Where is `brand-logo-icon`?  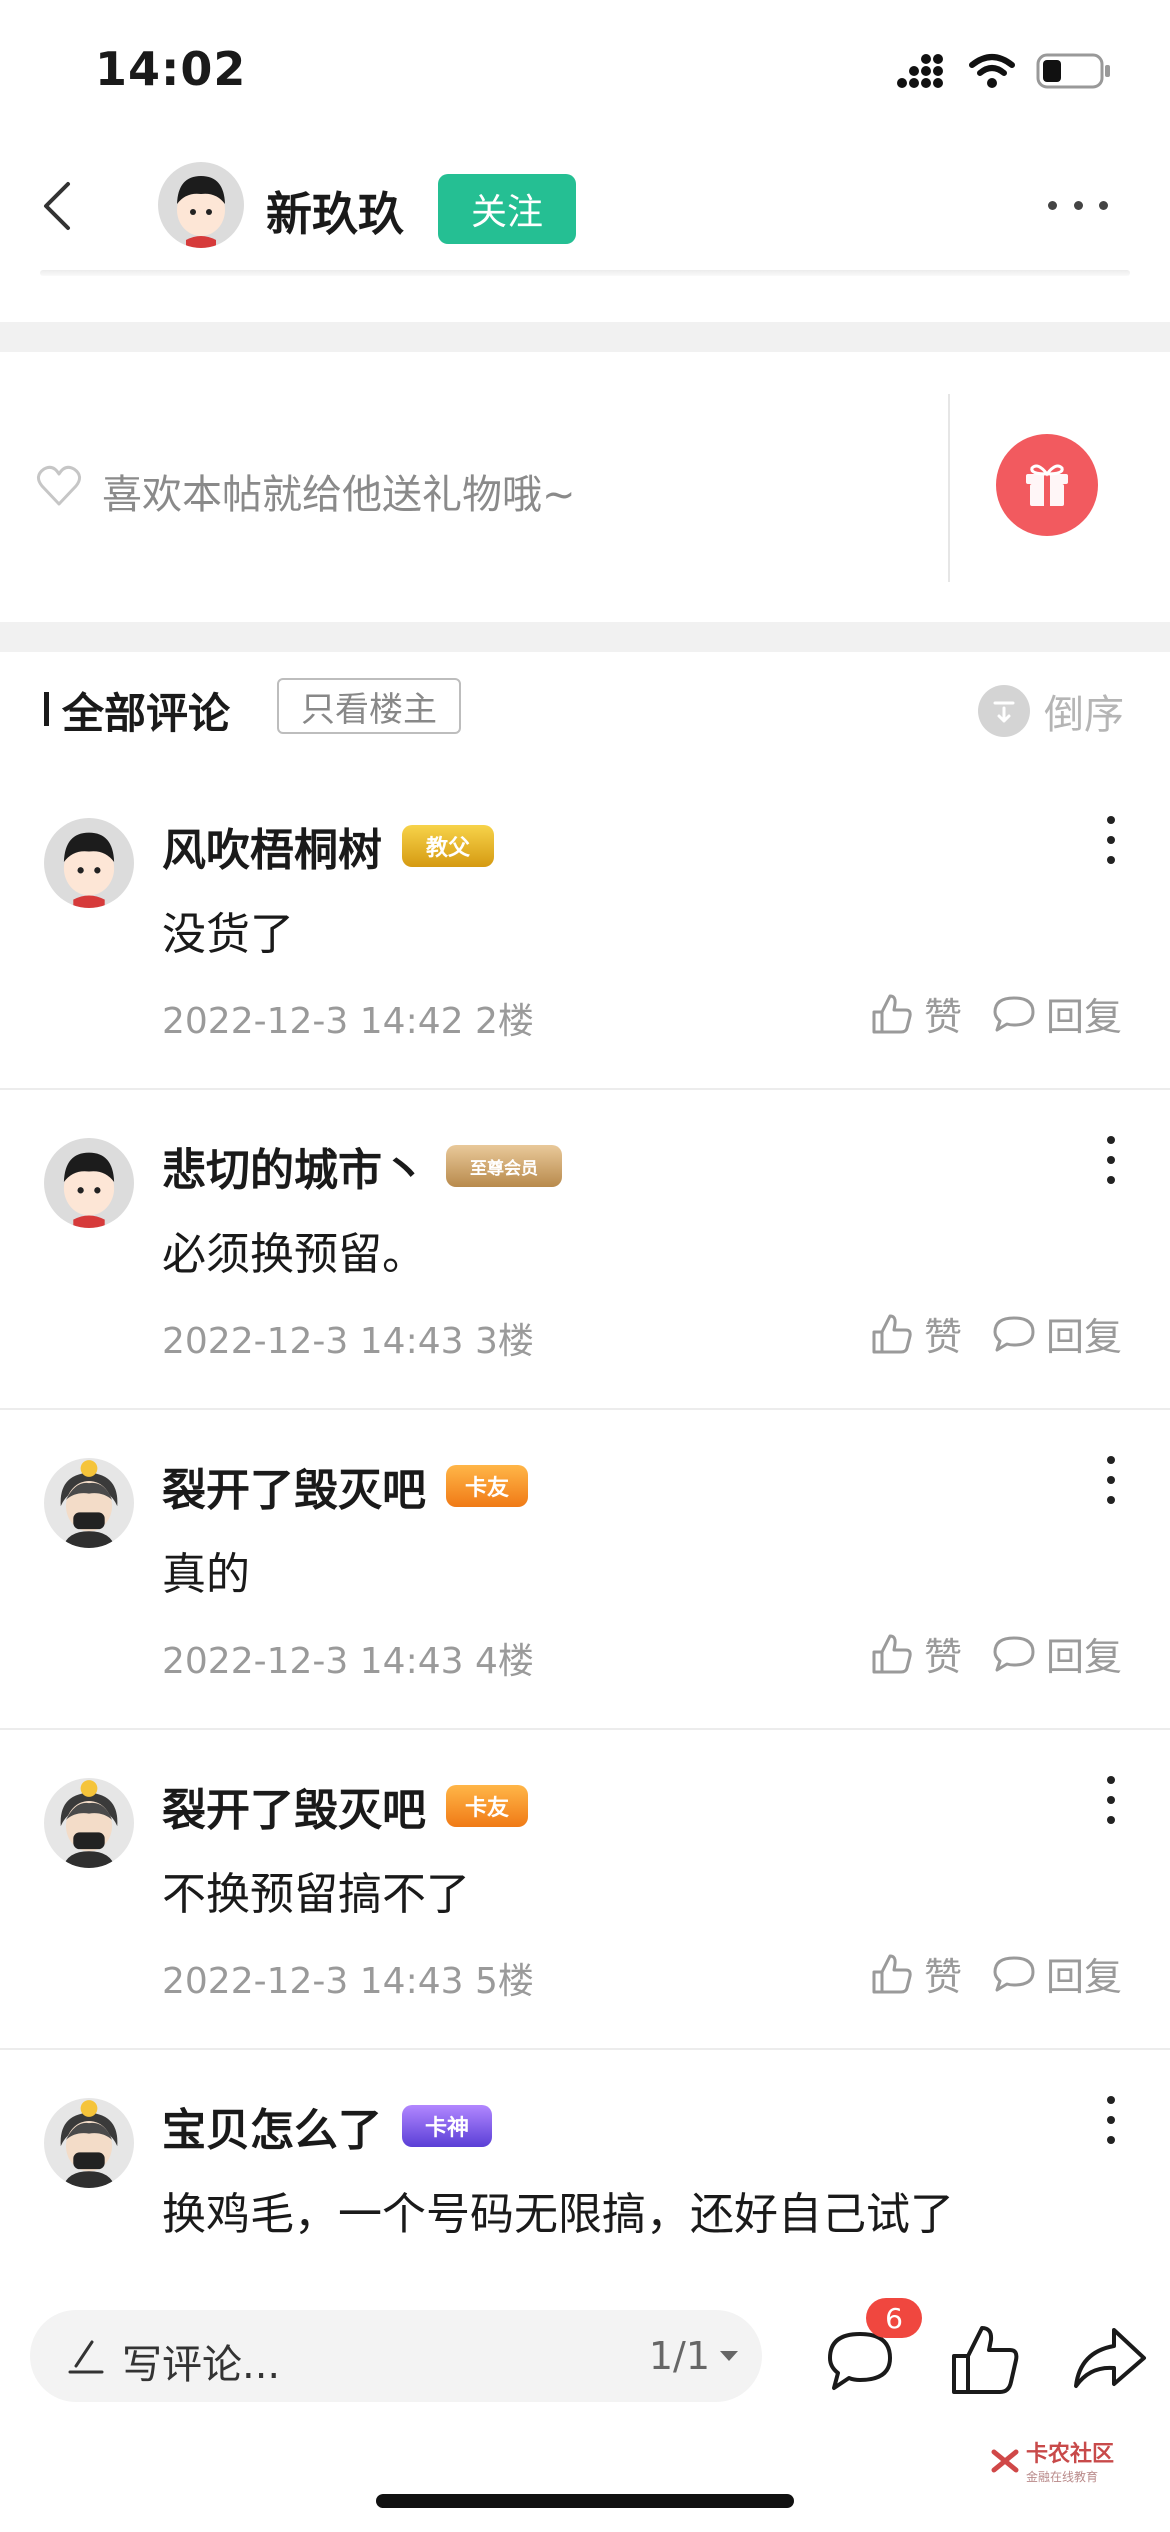 brand-logo-icon is located at coordinates (1005, 2460).